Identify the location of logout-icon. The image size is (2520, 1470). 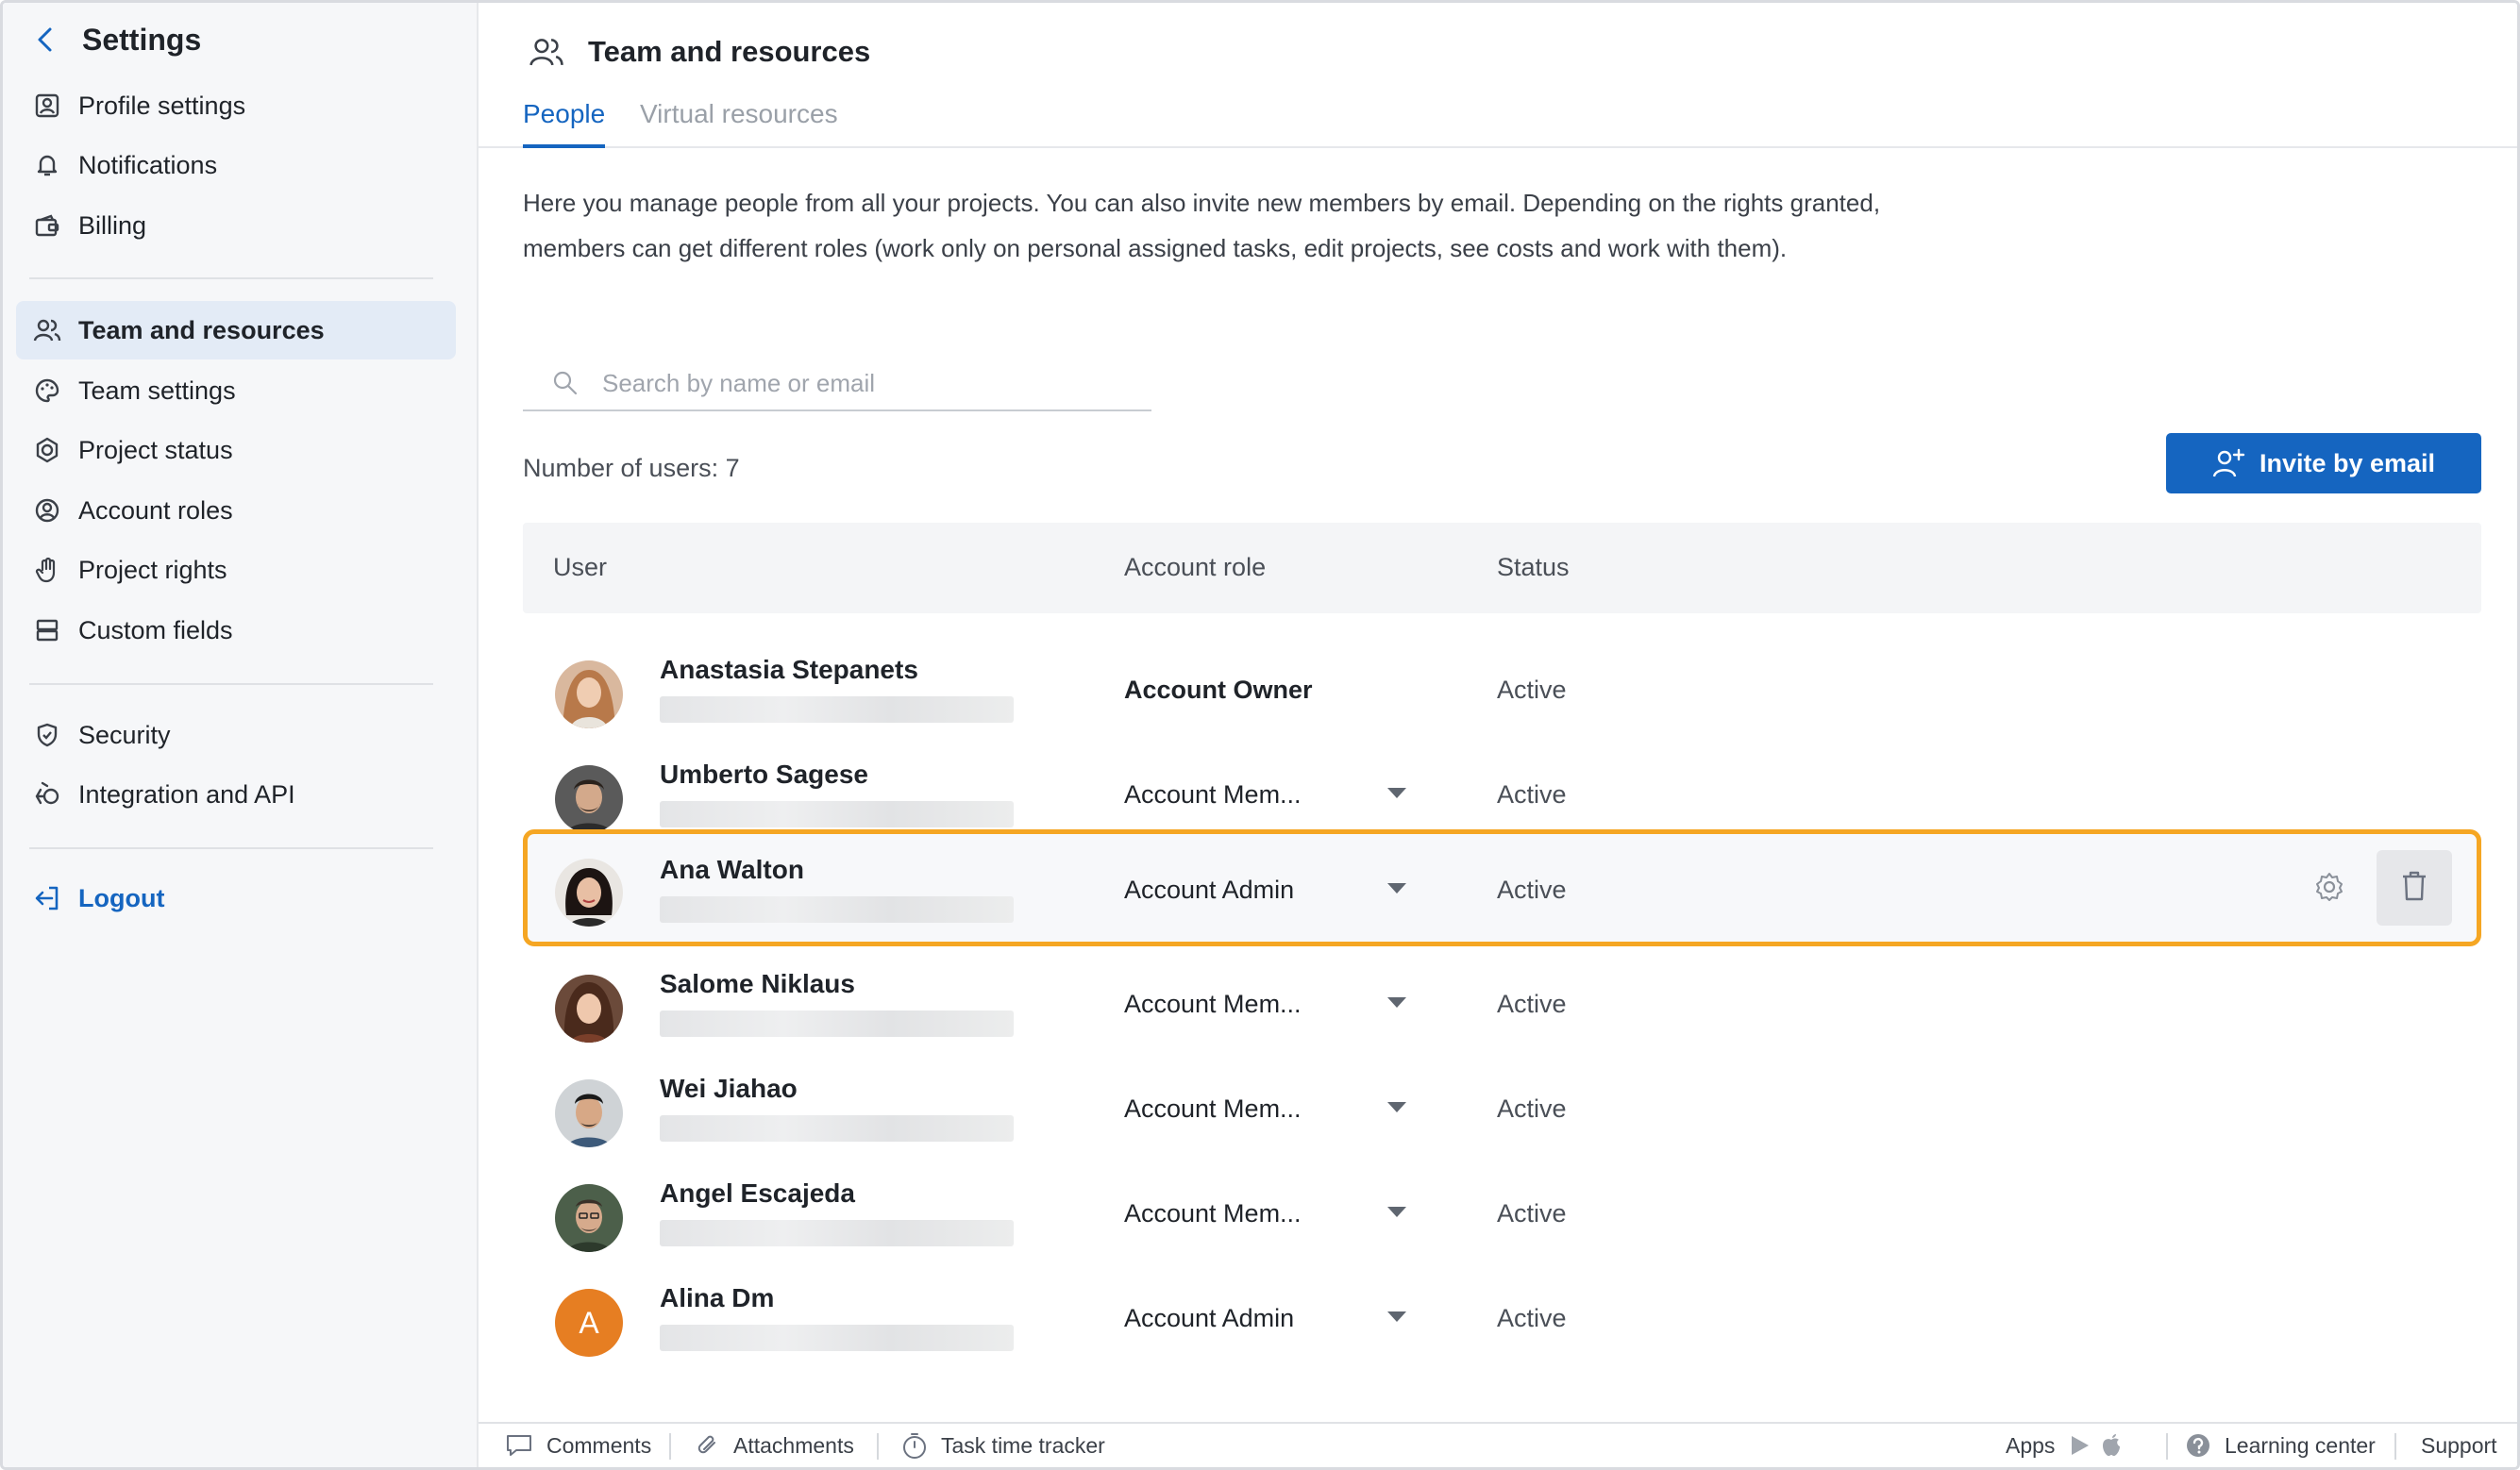
(47, 898).